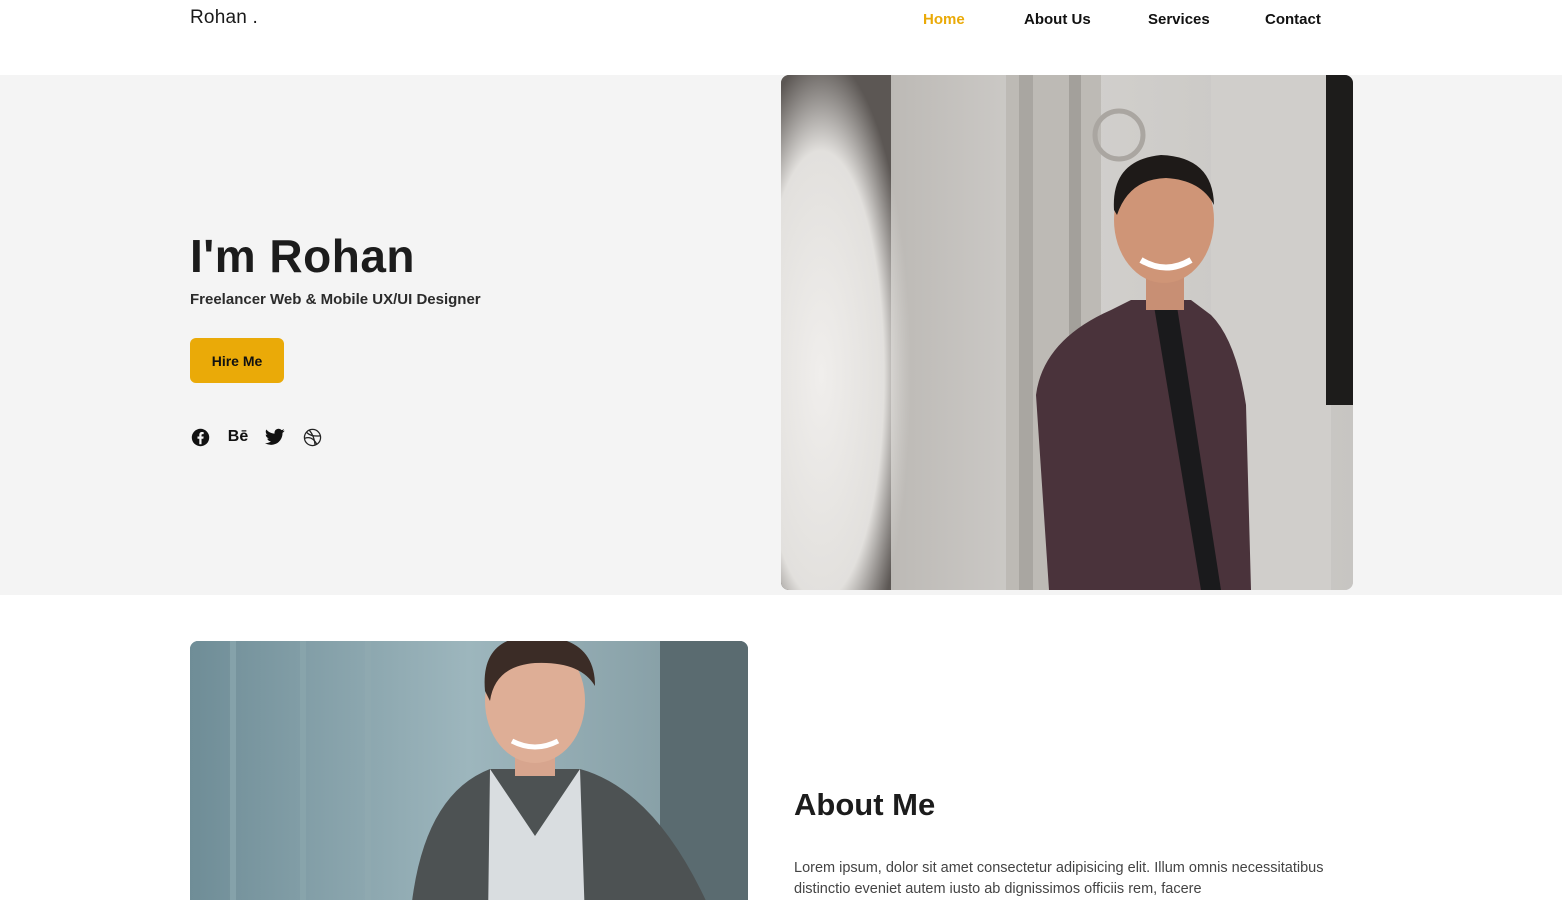 Image resolution: width=1562 pixels, height=900 pixels. Describe the element at coordinates (238, 437) in the screenshot. I see `behance-icon: Bē` at that location.